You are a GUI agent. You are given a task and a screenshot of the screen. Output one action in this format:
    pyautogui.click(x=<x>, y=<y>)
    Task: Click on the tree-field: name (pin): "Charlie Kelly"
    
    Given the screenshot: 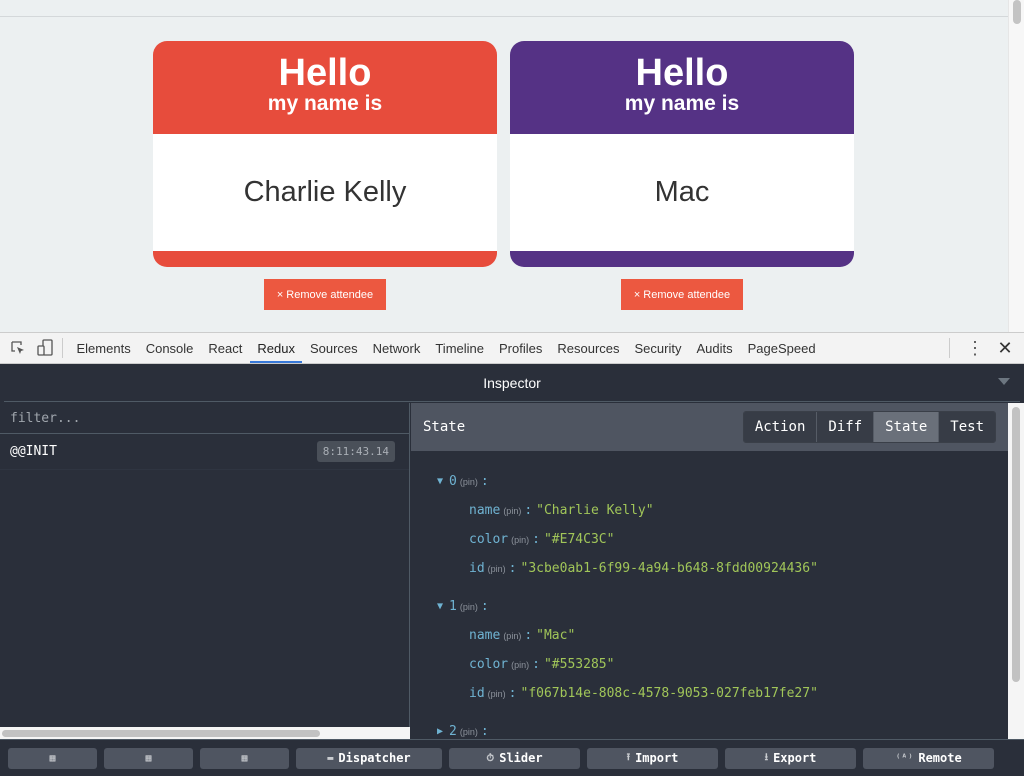 What is the action you would take?
    pyautogui.click(x=722, y=510)
    